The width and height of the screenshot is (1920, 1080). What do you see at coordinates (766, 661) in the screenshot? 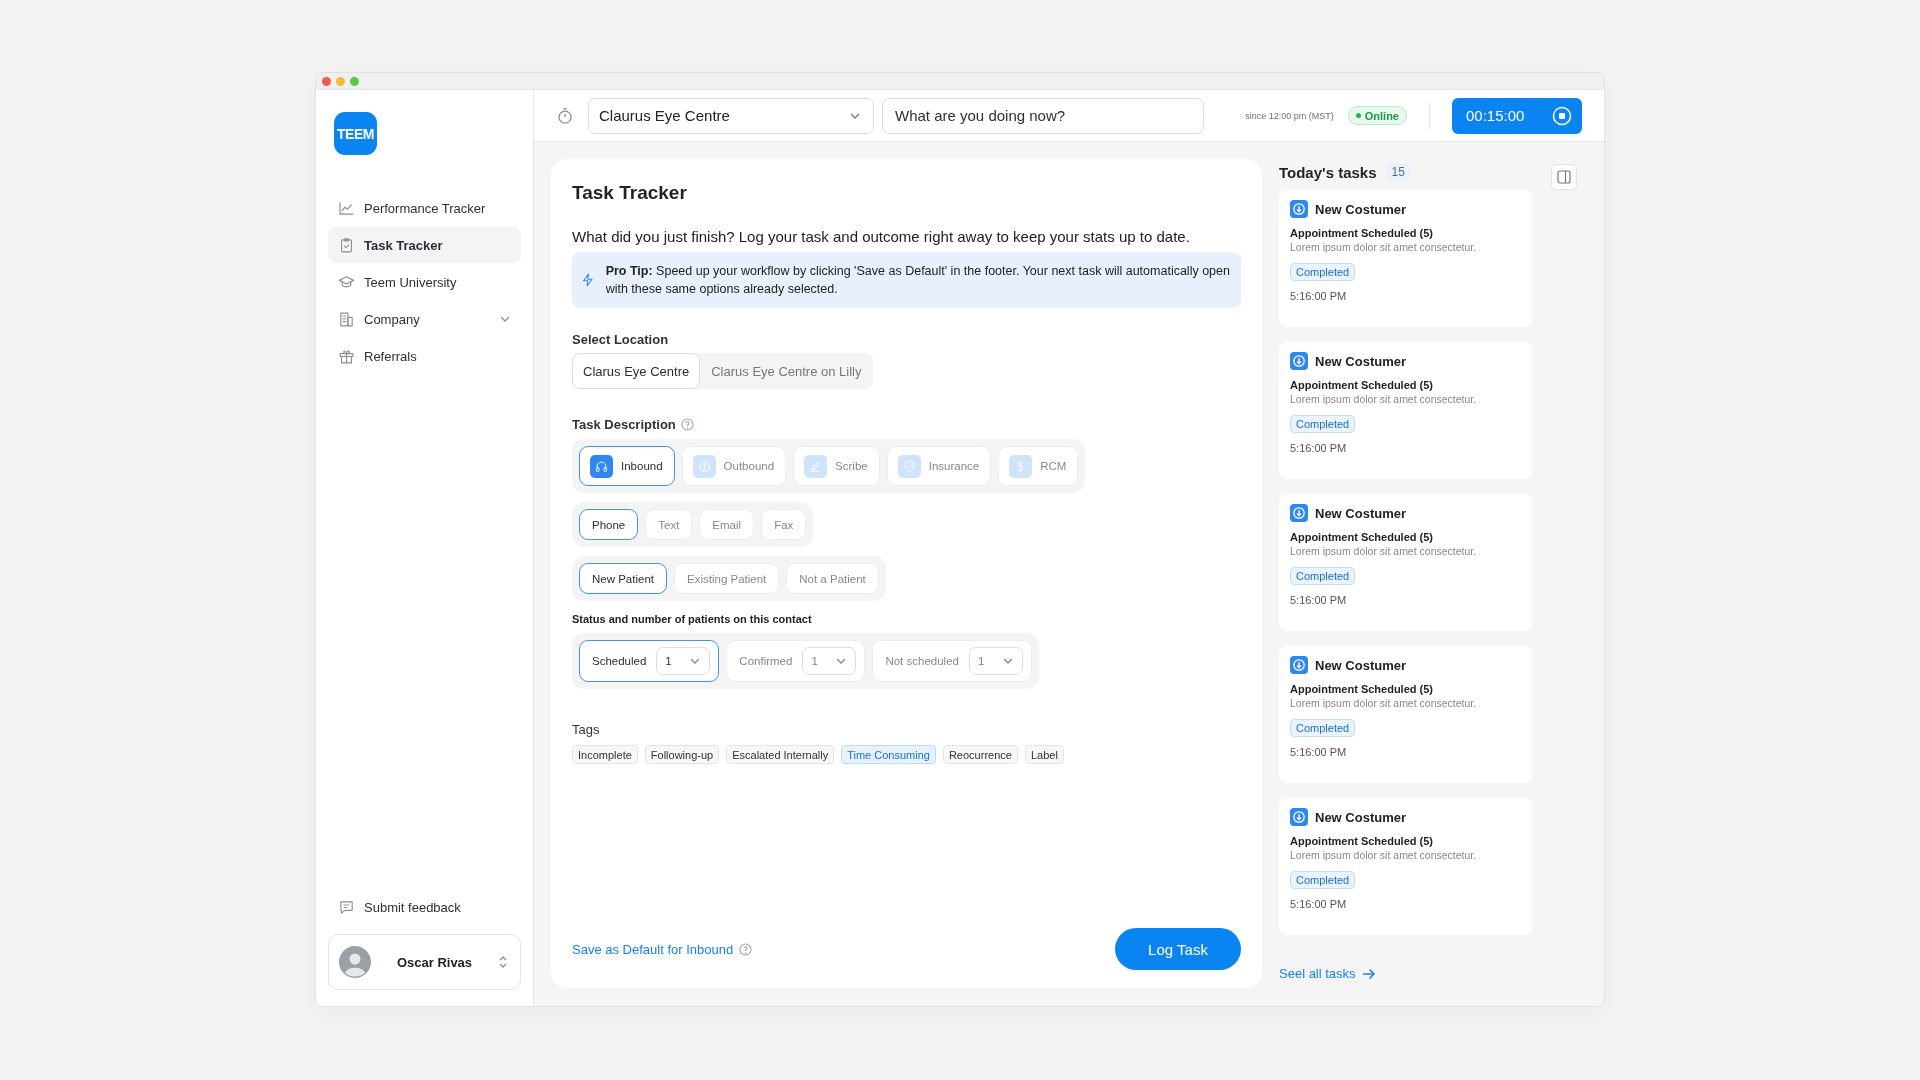
I see `status-option-label: Confirmed` at bounding box center [766, 661].